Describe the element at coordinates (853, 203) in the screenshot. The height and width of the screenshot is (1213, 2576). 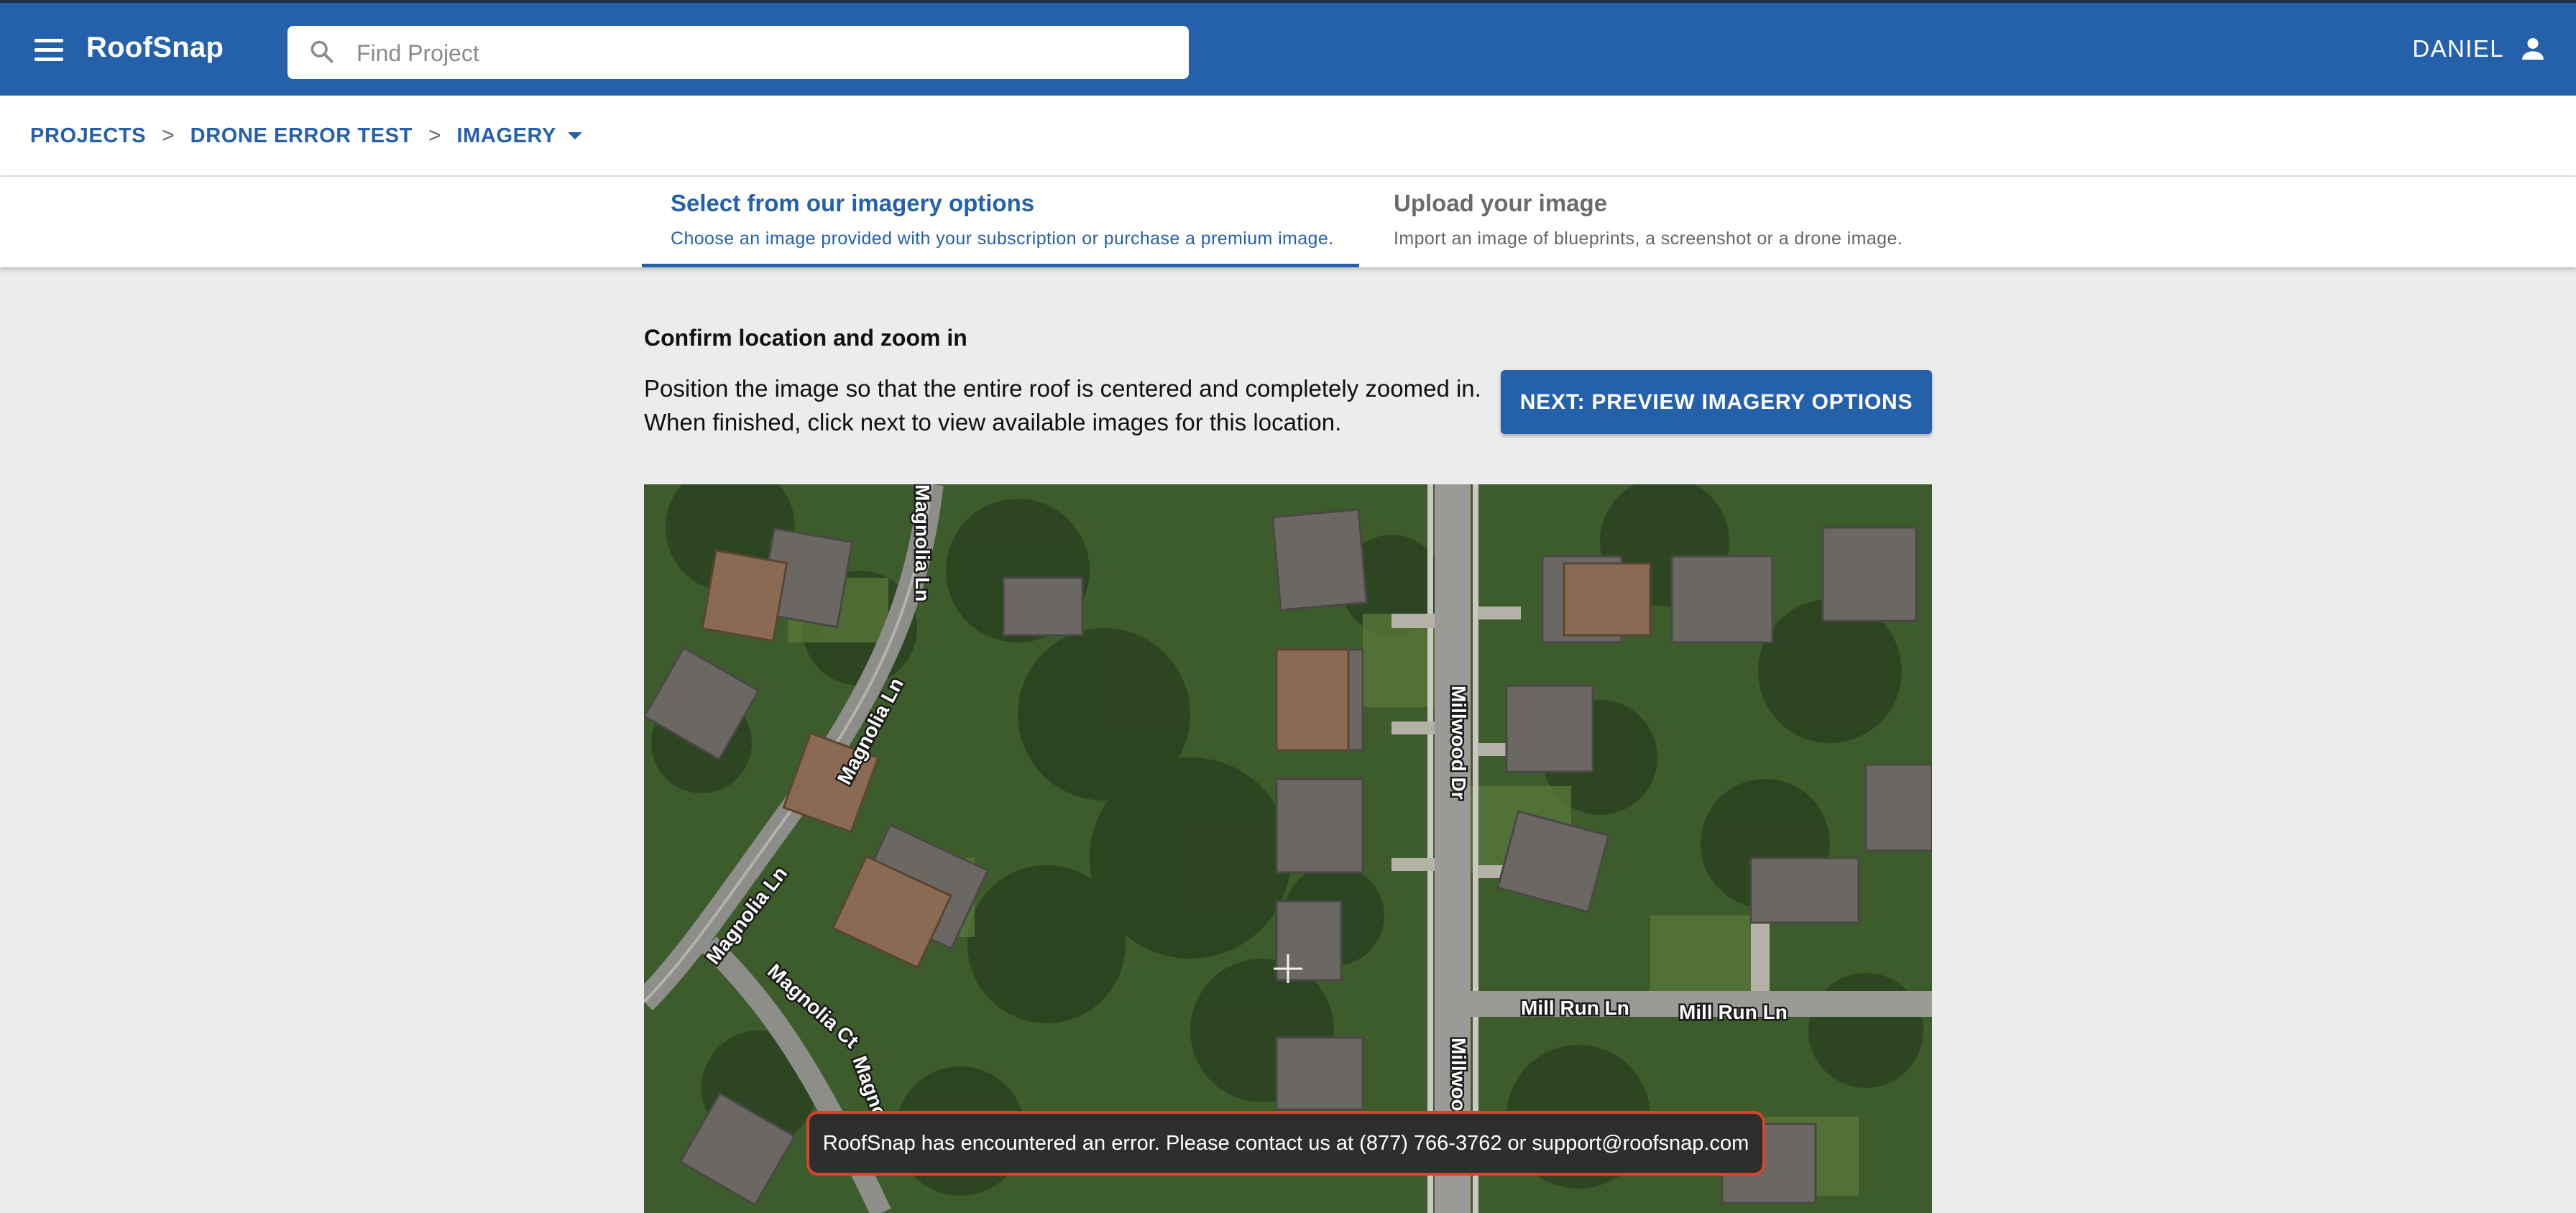
I see `tab-title: Select from our imagery options` at that location.